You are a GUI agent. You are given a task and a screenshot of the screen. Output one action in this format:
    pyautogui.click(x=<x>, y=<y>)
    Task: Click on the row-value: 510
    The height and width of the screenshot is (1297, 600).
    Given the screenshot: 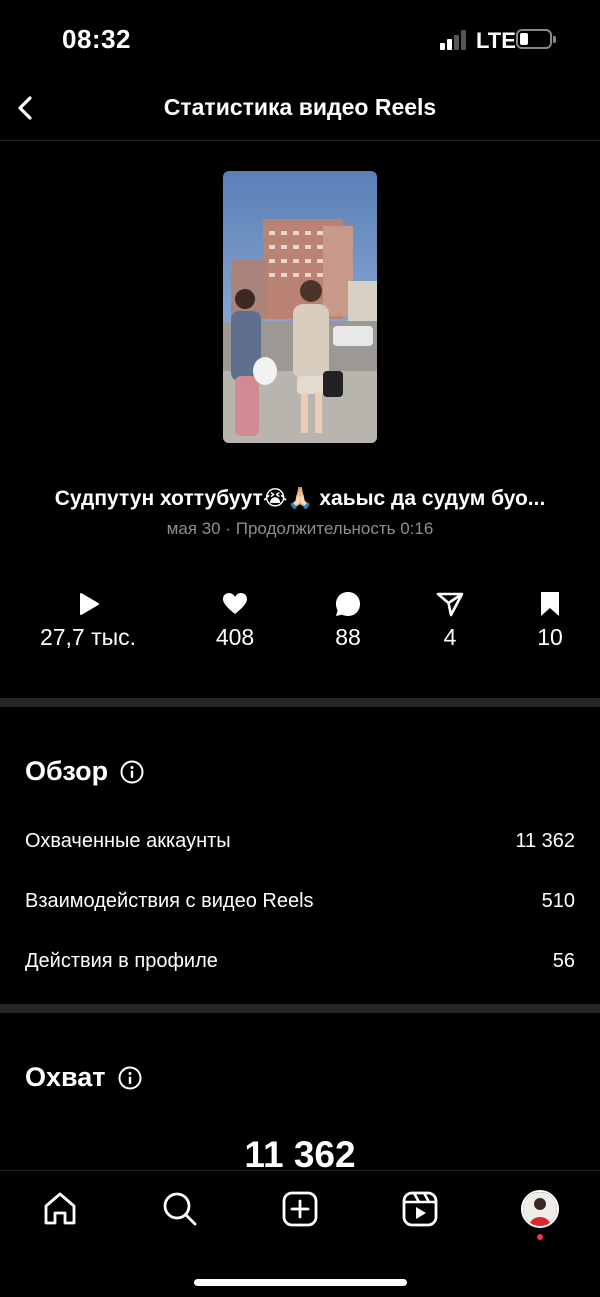 What is the action you would take?
    pyautogui.click(x=558, y=901)
    